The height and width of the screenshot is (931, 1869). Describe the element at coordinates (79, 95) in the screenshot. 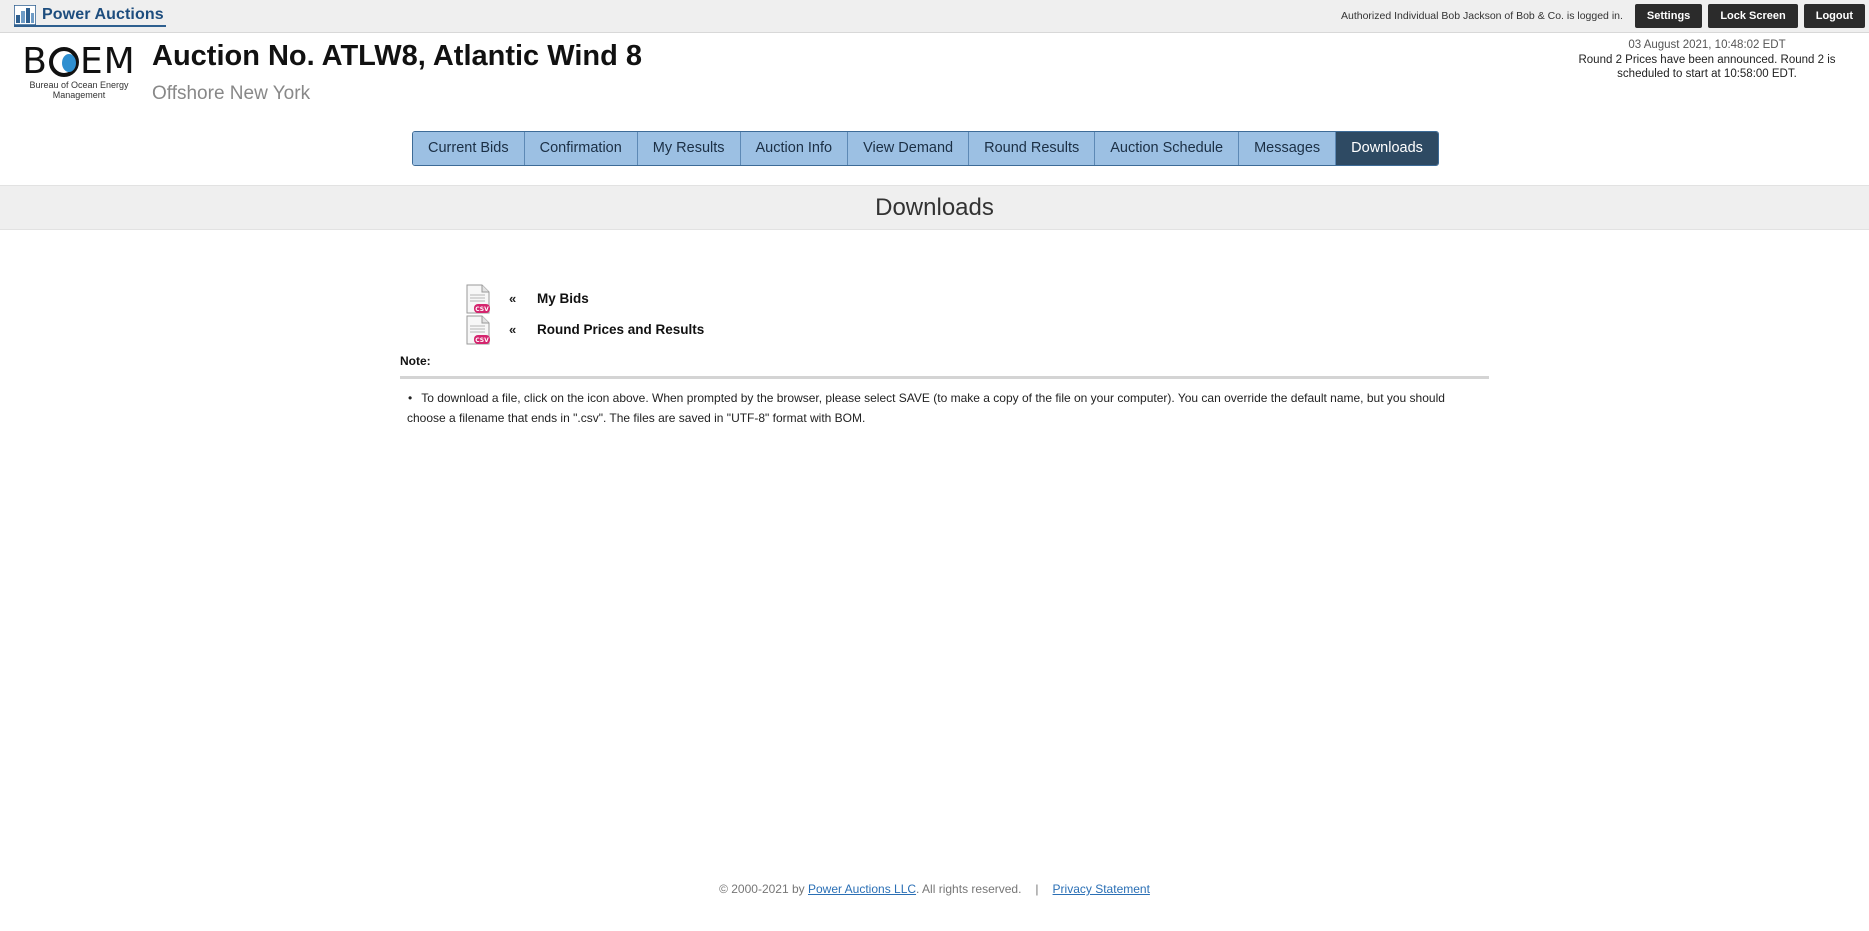

I see `boem-subtitle-2: Management` at that location.